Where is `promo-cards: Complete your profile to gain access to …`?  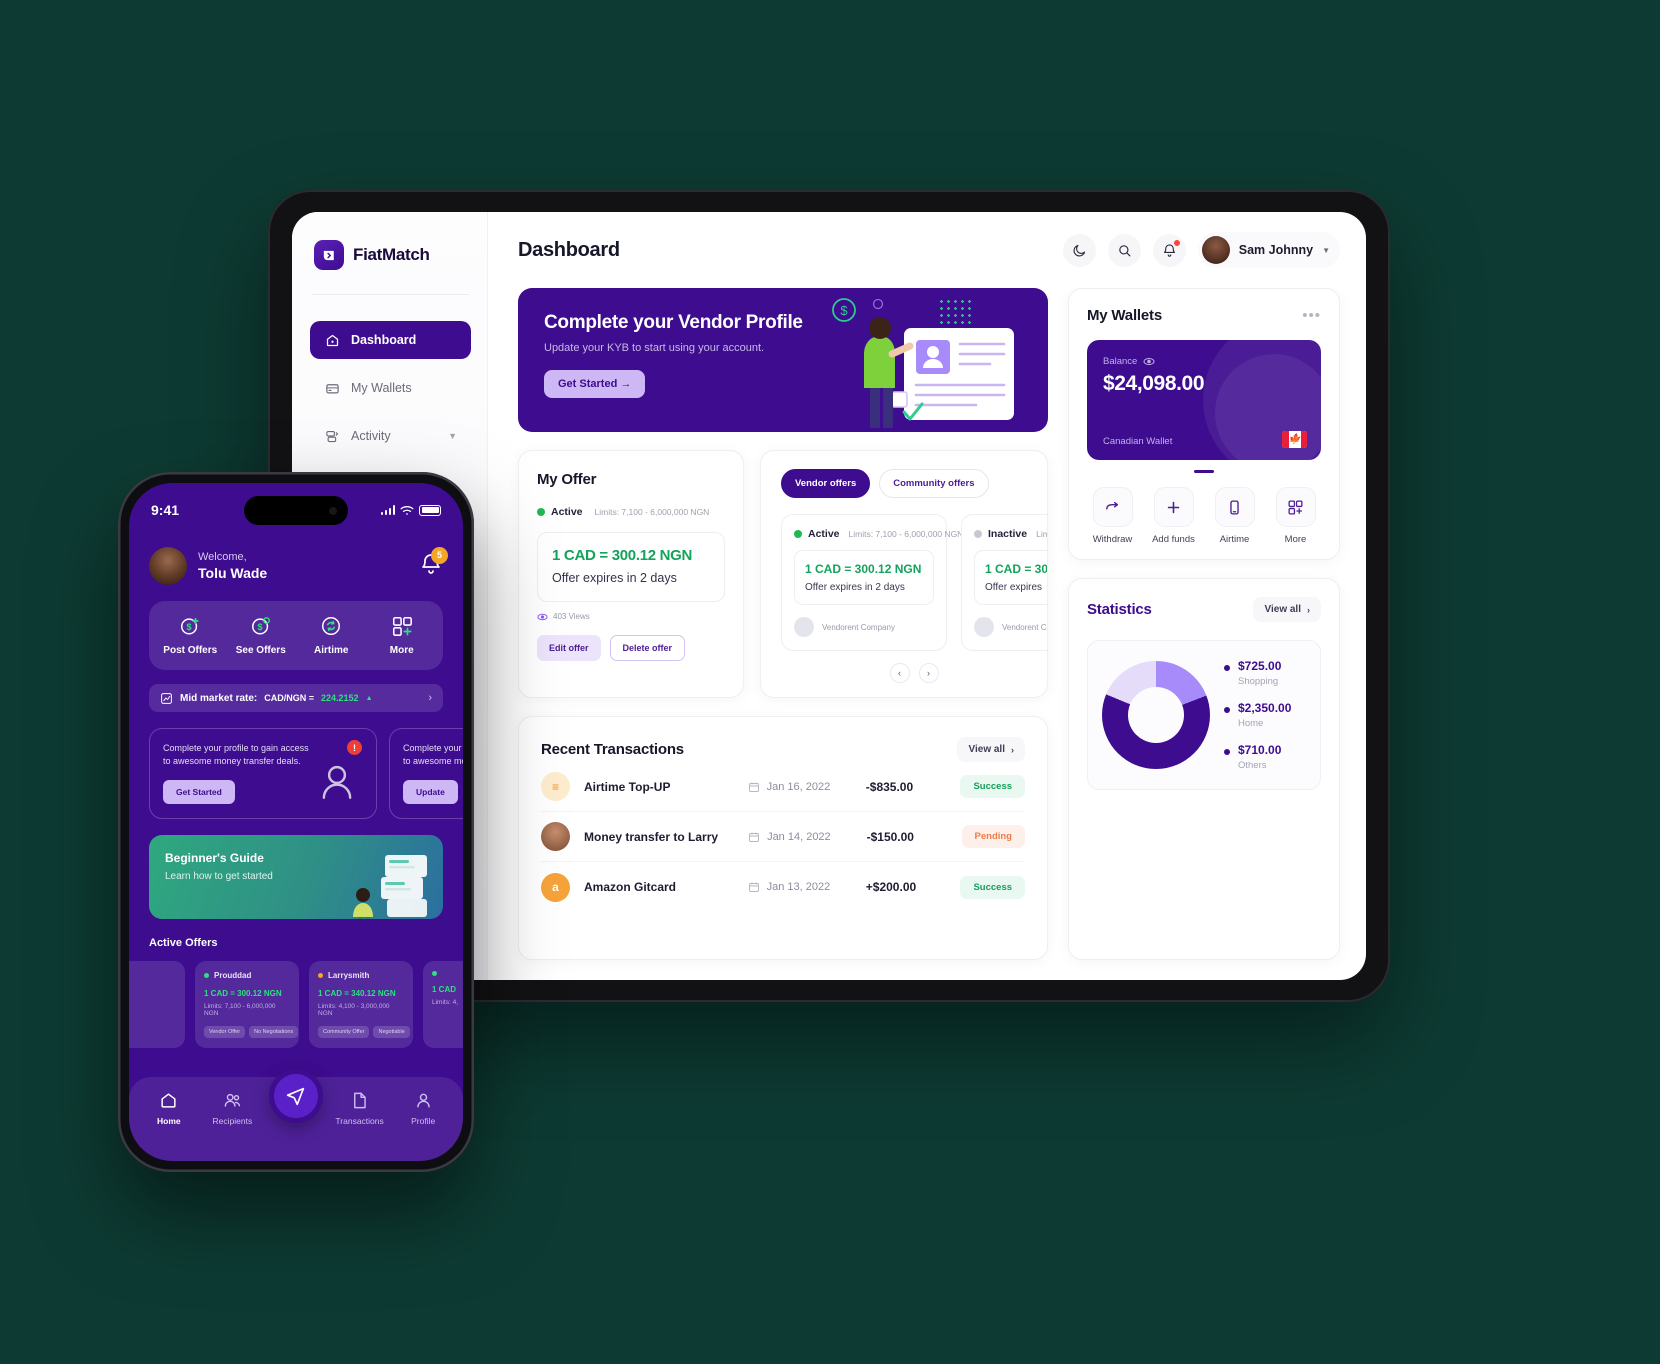 promo-cards: Complete your profile to gain access to … is located at coordinates (296, 766).